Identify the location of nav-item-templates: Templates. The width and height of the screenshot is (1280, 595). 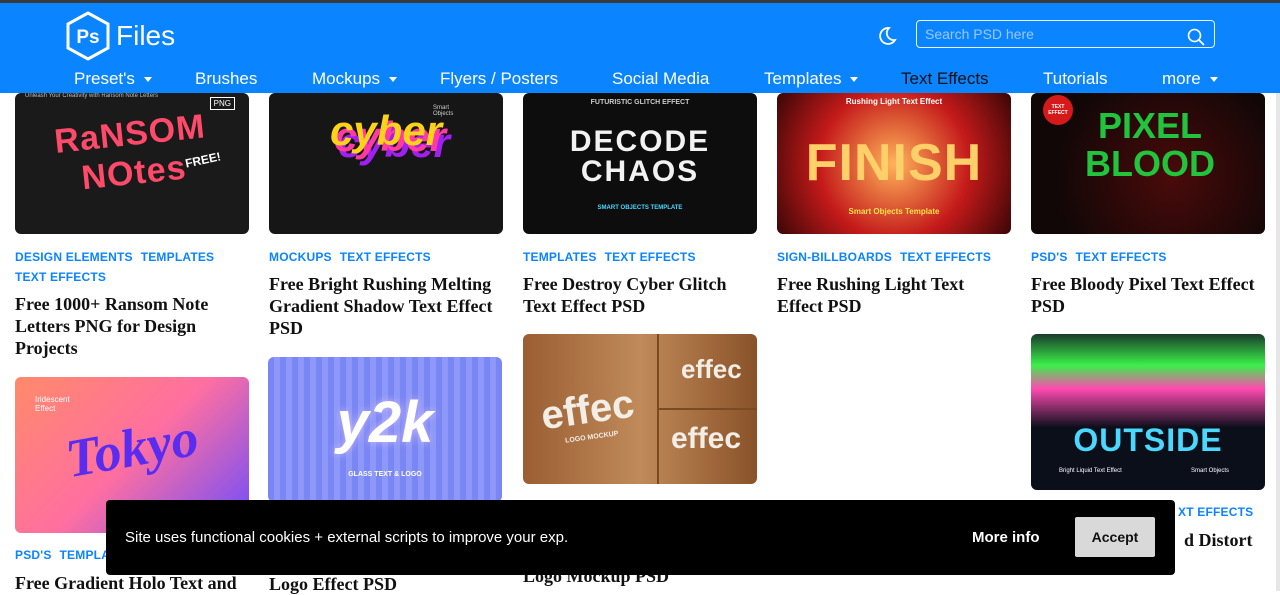
(811, 79).